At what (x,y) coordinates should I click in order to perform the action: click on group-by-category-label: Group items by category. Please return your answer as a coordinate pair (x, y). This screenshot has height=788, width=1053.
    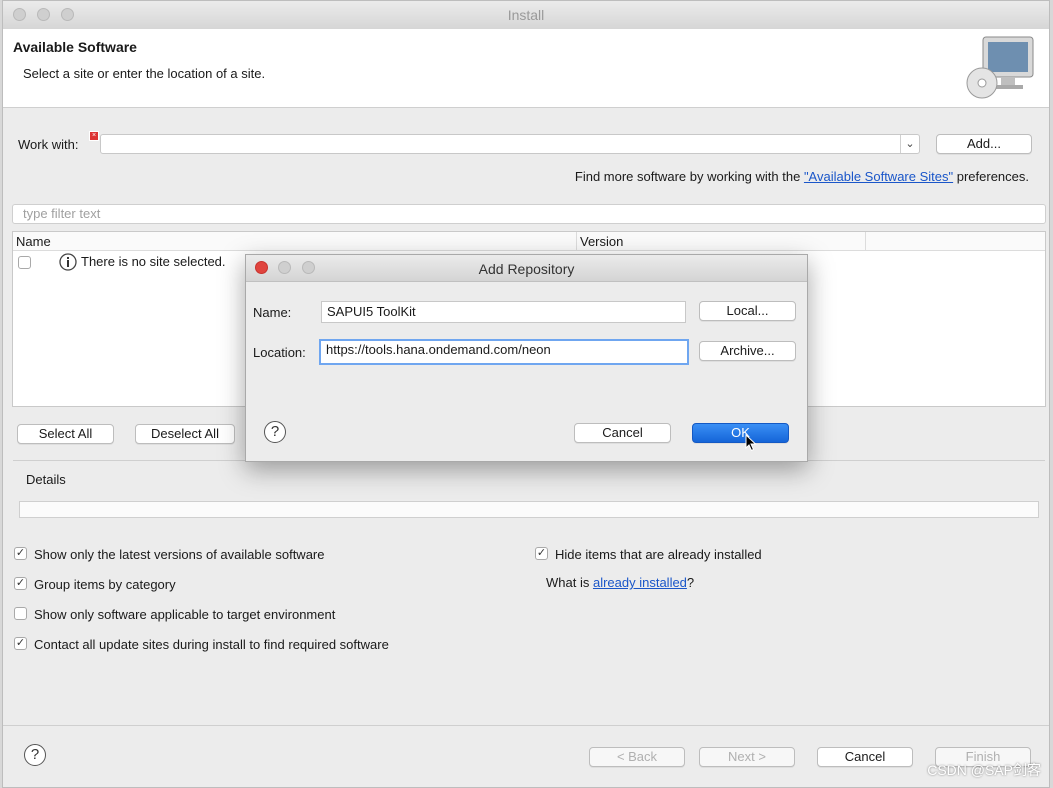
    Looking at the image, I should click on (105, 584).